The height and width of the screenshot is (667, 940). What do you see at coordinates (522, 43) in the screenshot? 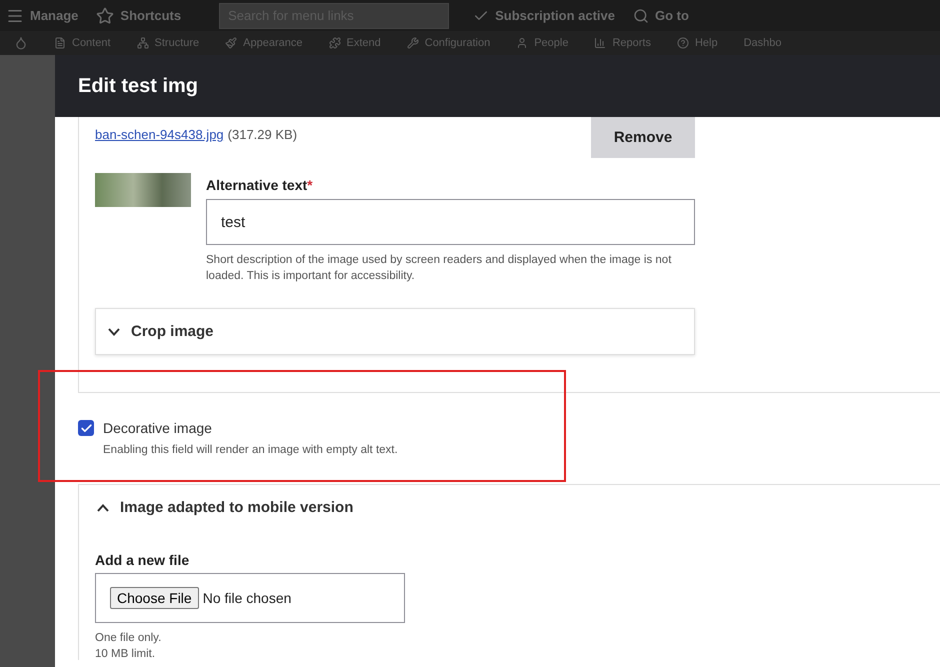
I see `people-icon` at bounding box center [522, 43].